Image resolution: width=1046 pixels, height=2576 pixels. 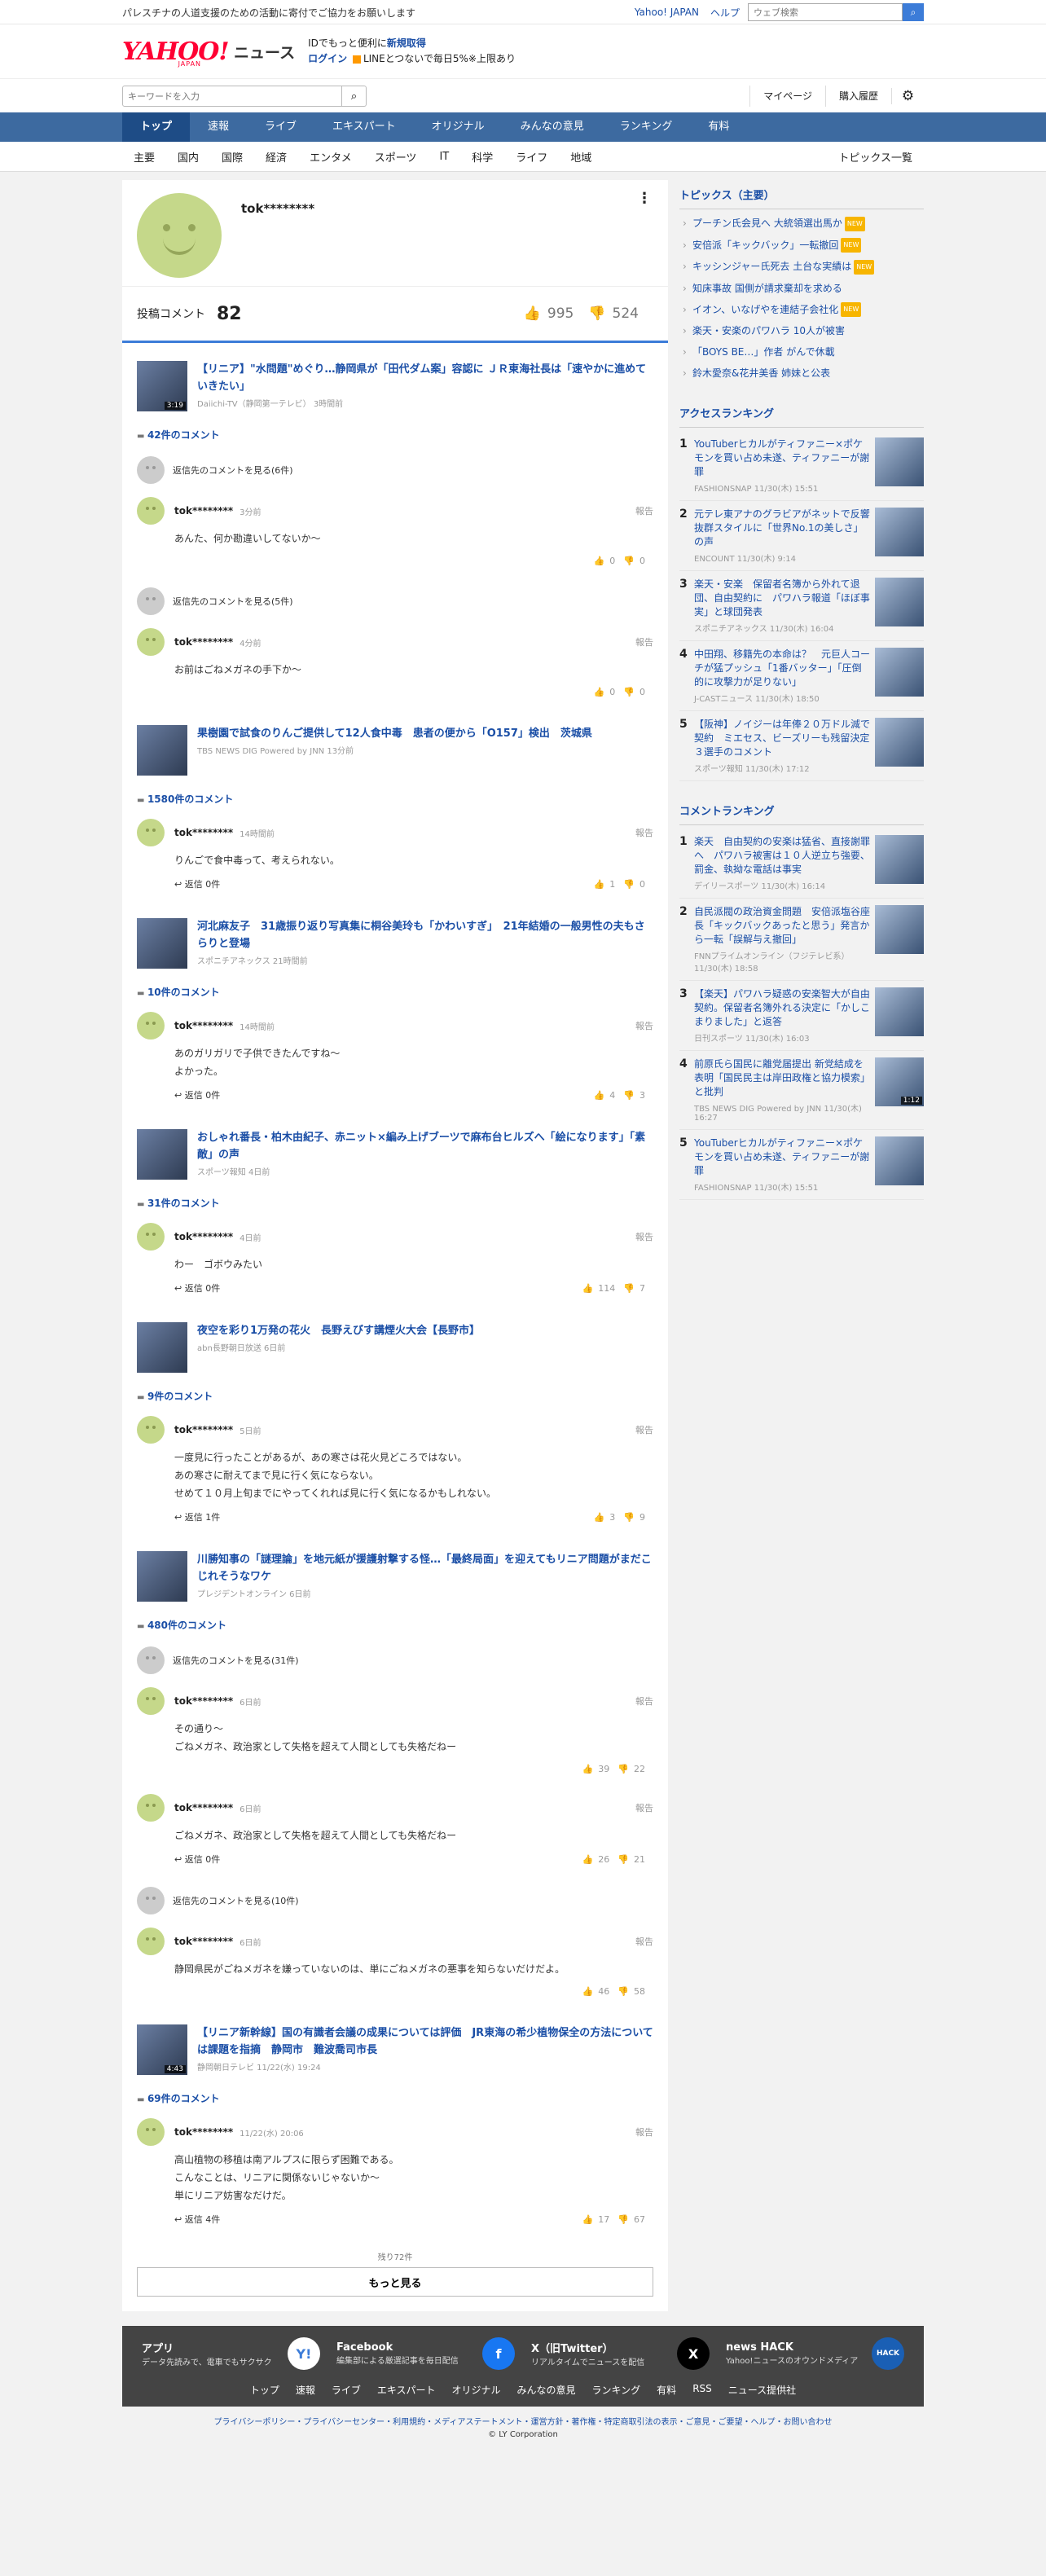 What do you see at coordinates (232, 157) in the screenshot?
I see `snav-item: 国際` at bounding box center [232, 157].